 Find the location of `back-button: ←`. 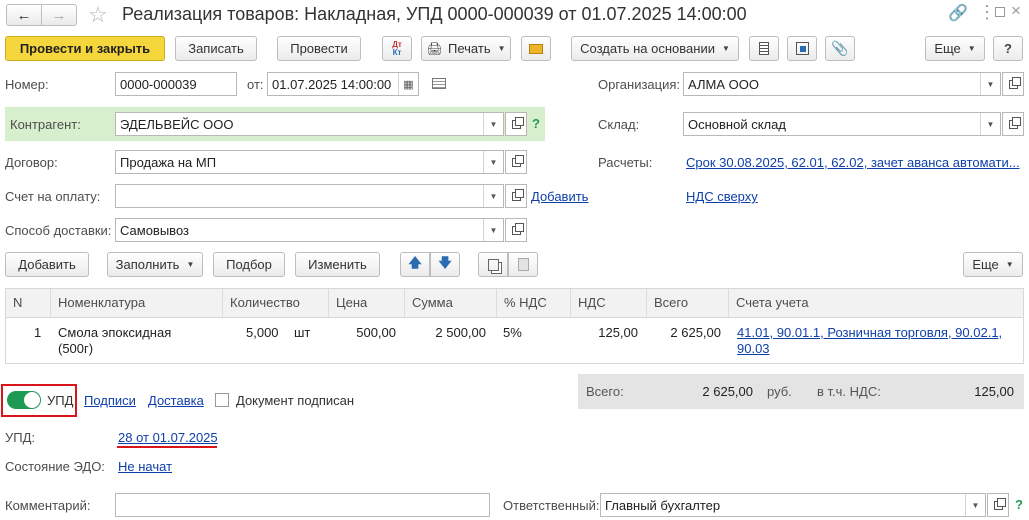

back-button: ← is located at coordinates (24, 15).